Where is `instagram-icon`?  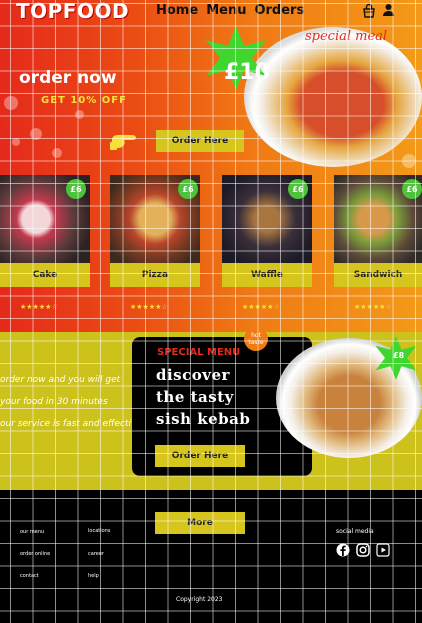 instagram-icon is located at coordinates (363, 550).